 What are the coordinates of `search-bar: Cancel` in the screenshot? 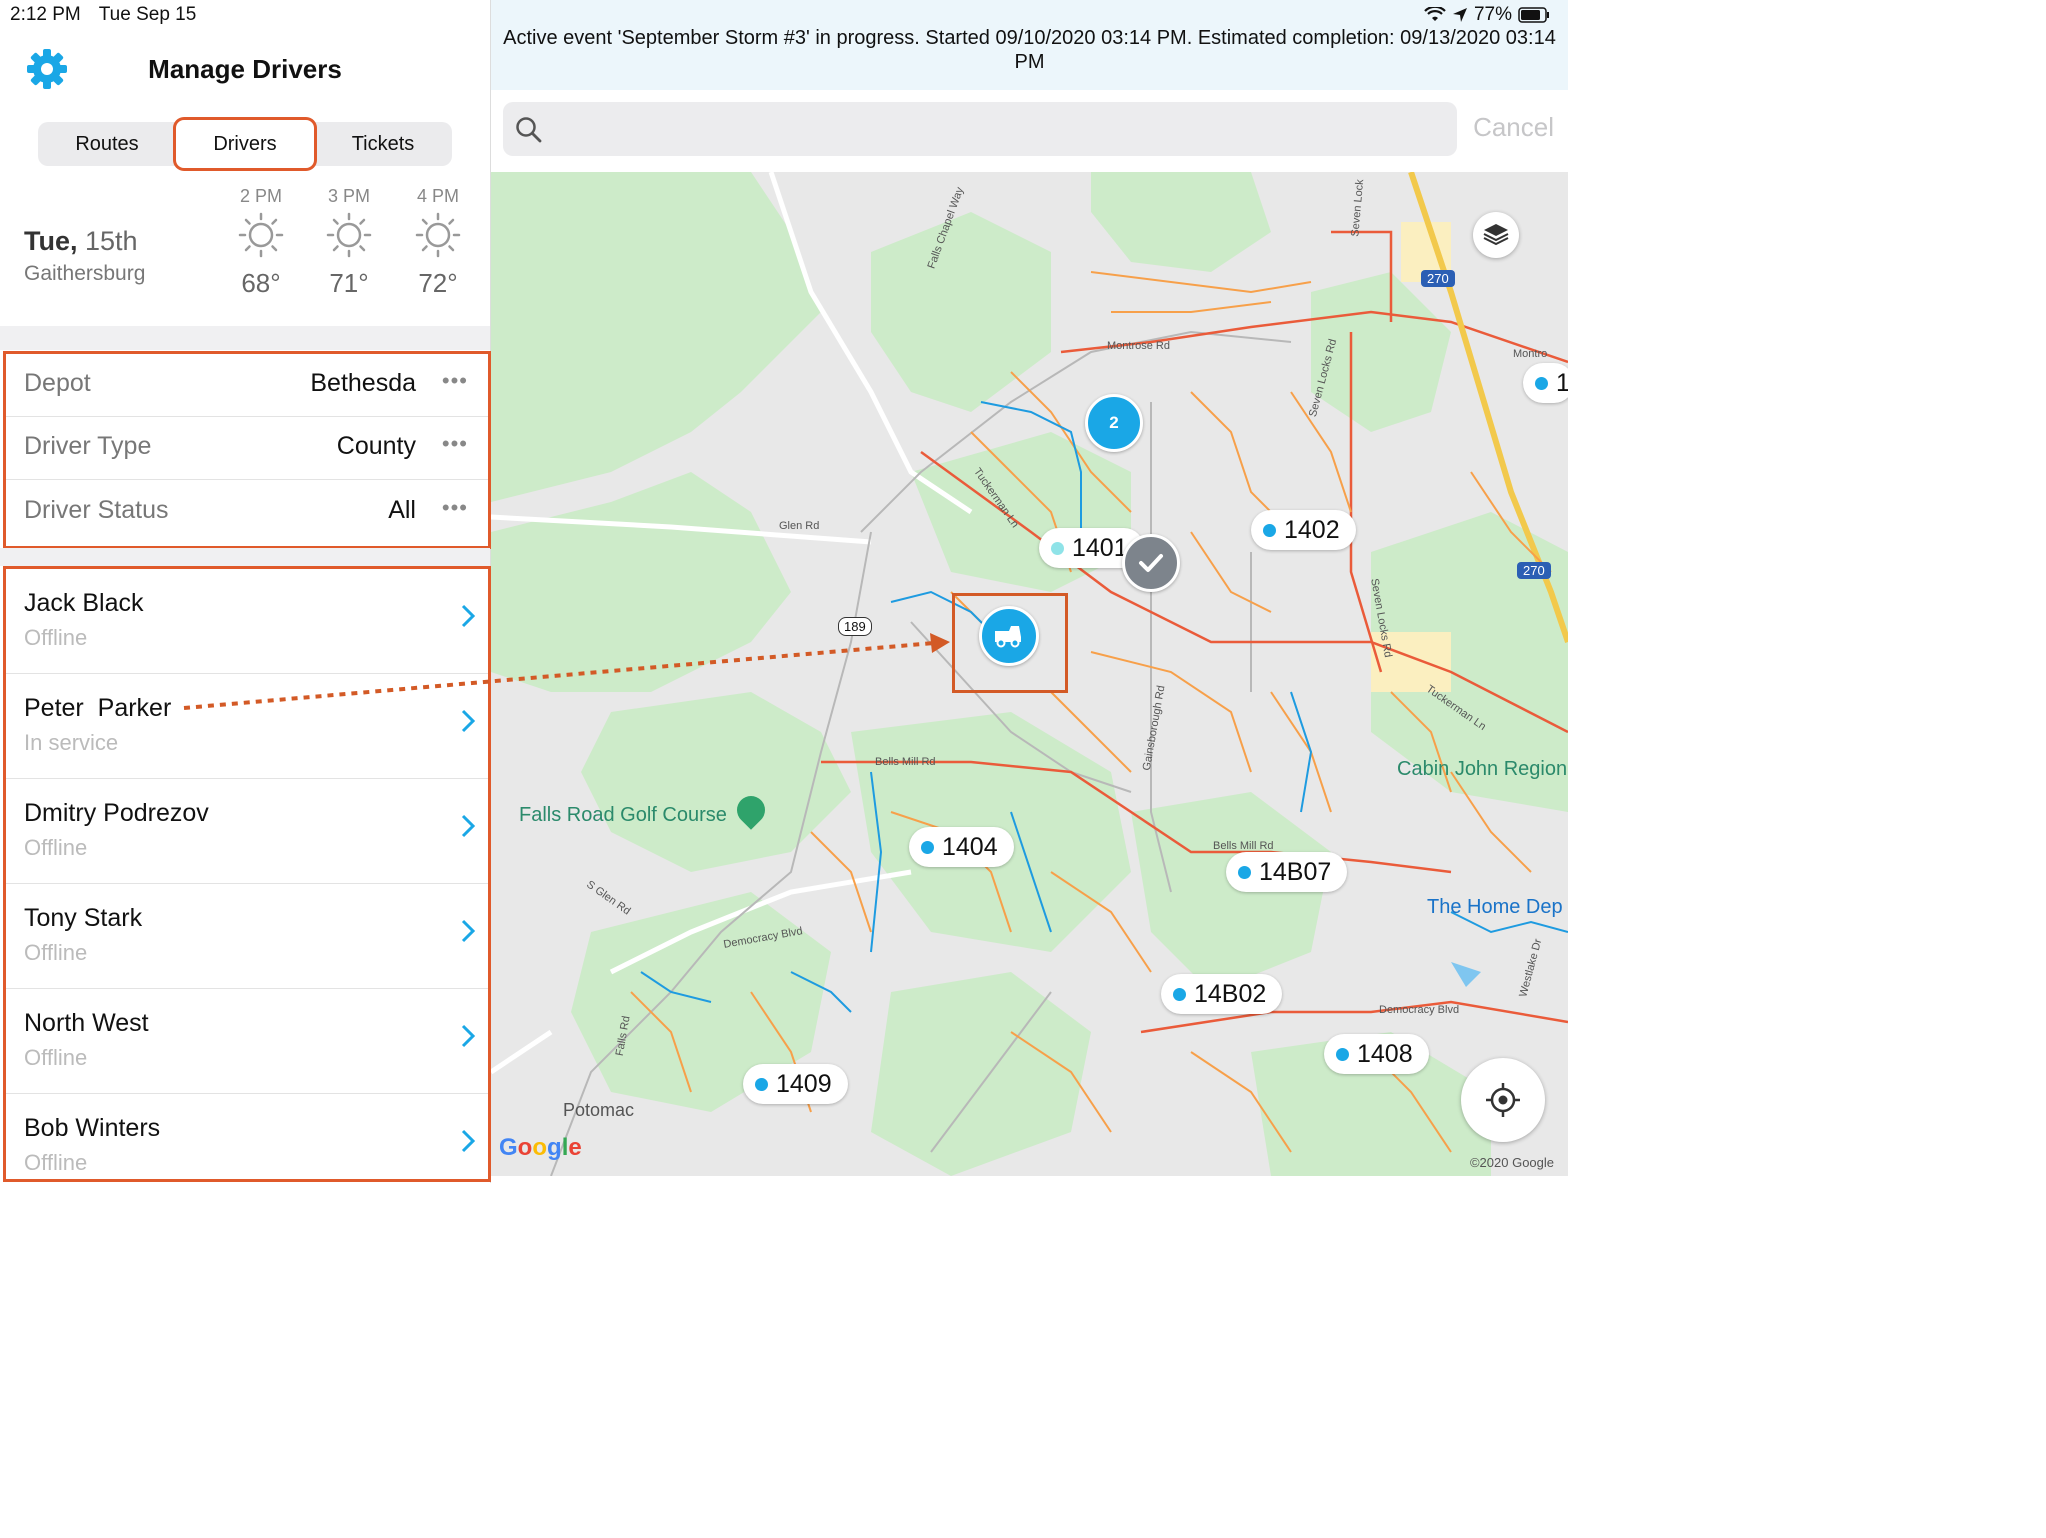 It's located at (1029, 131).